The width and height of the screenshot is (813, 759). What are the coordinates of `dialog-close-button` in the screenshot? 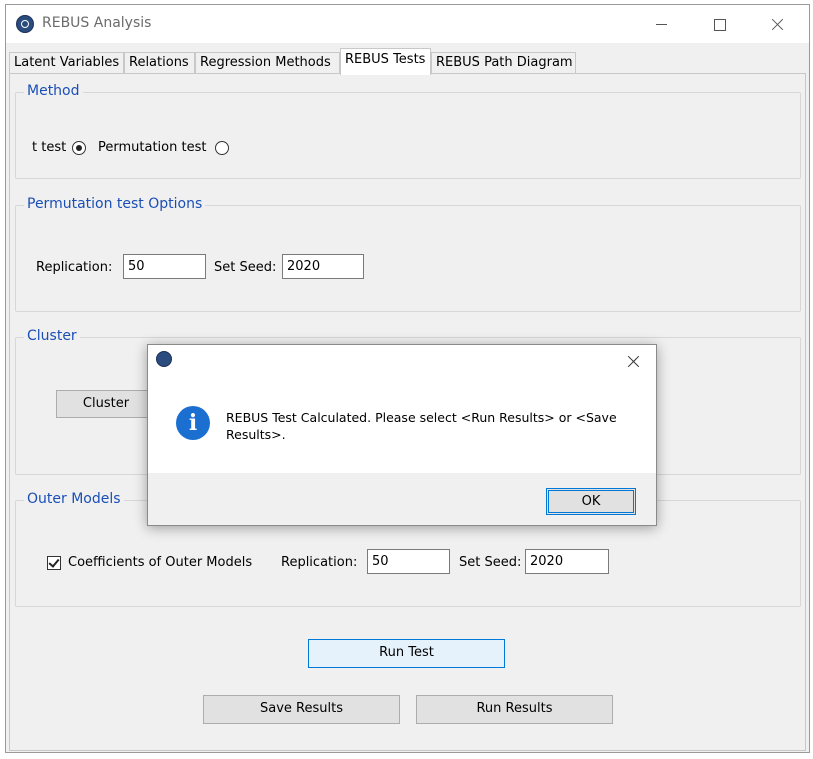 It's located at (634, 361).